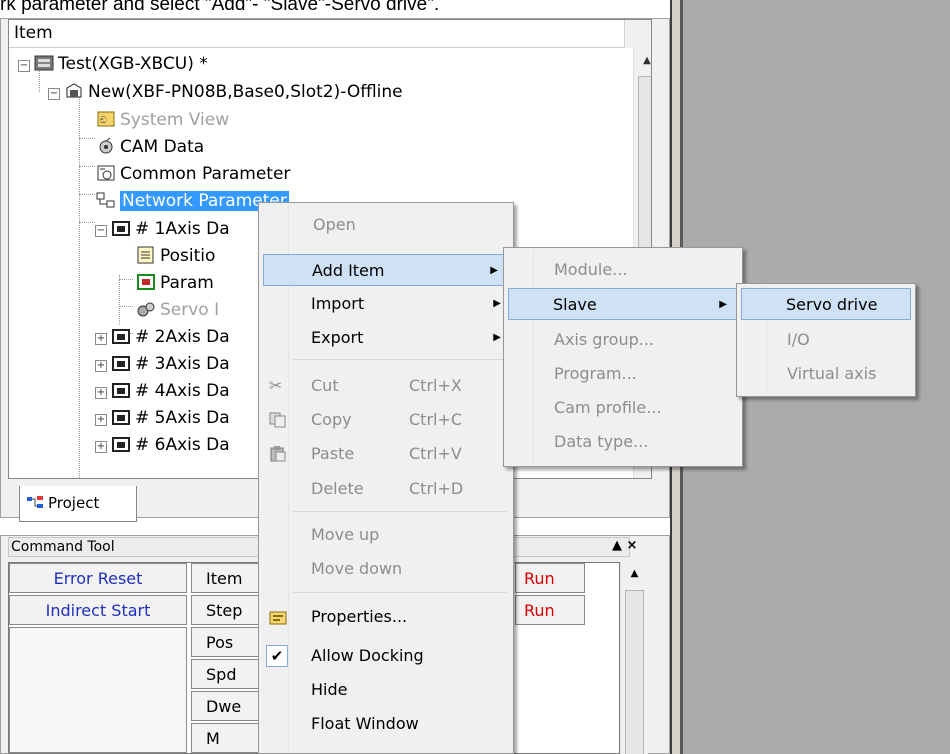 The height and width of the screenshot is (754, 950). Describe the element at coordinates (226, 578) in the screenshot. I see `item-cell: Item` at that location.